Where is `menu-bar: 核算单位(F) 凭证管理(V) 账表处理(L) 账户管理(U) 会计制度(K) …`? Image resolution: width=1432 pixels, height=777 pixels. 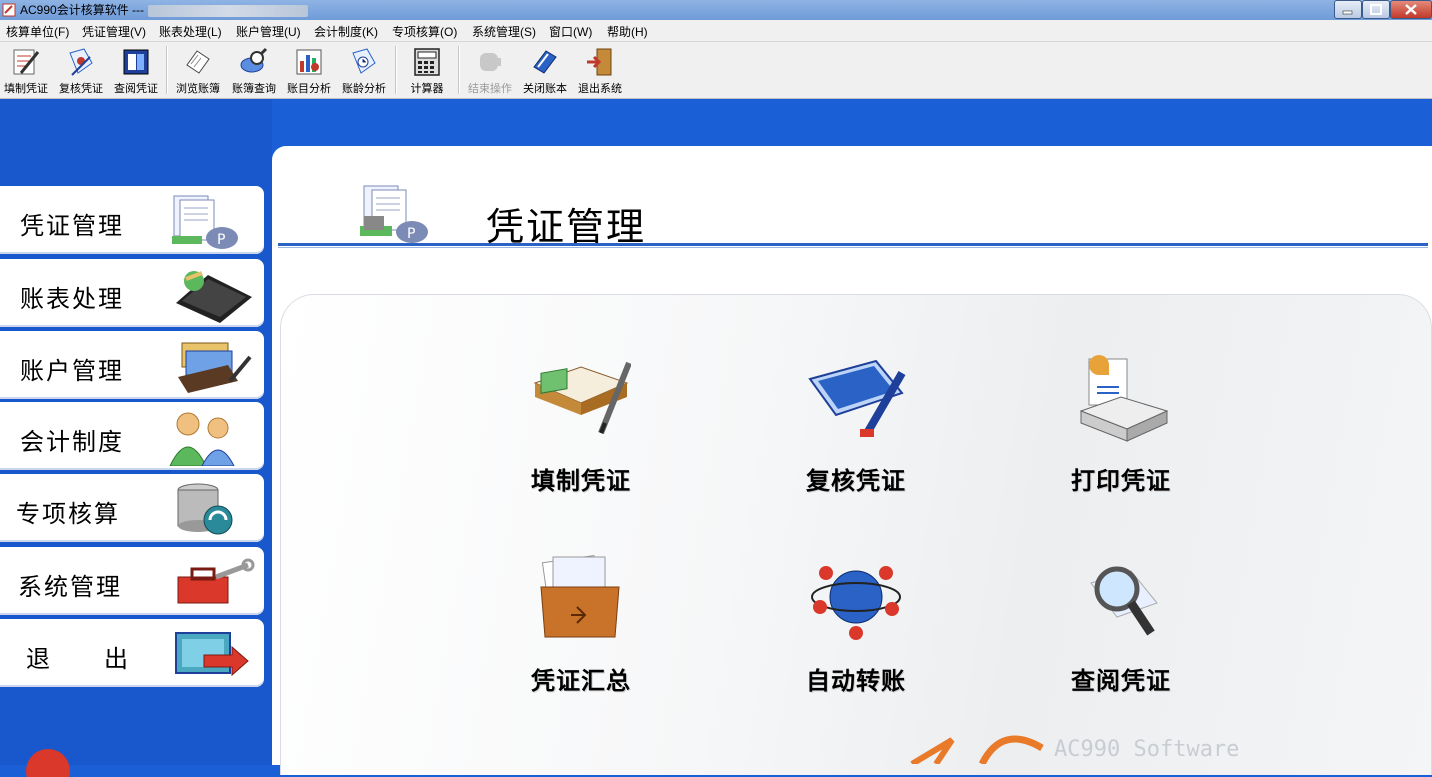
menu-bar: 核算单位(F) 凭证管理(V) 账表处理(L) 账户管理(U) 会计制度(K) … is located at coordinates (716, 31).